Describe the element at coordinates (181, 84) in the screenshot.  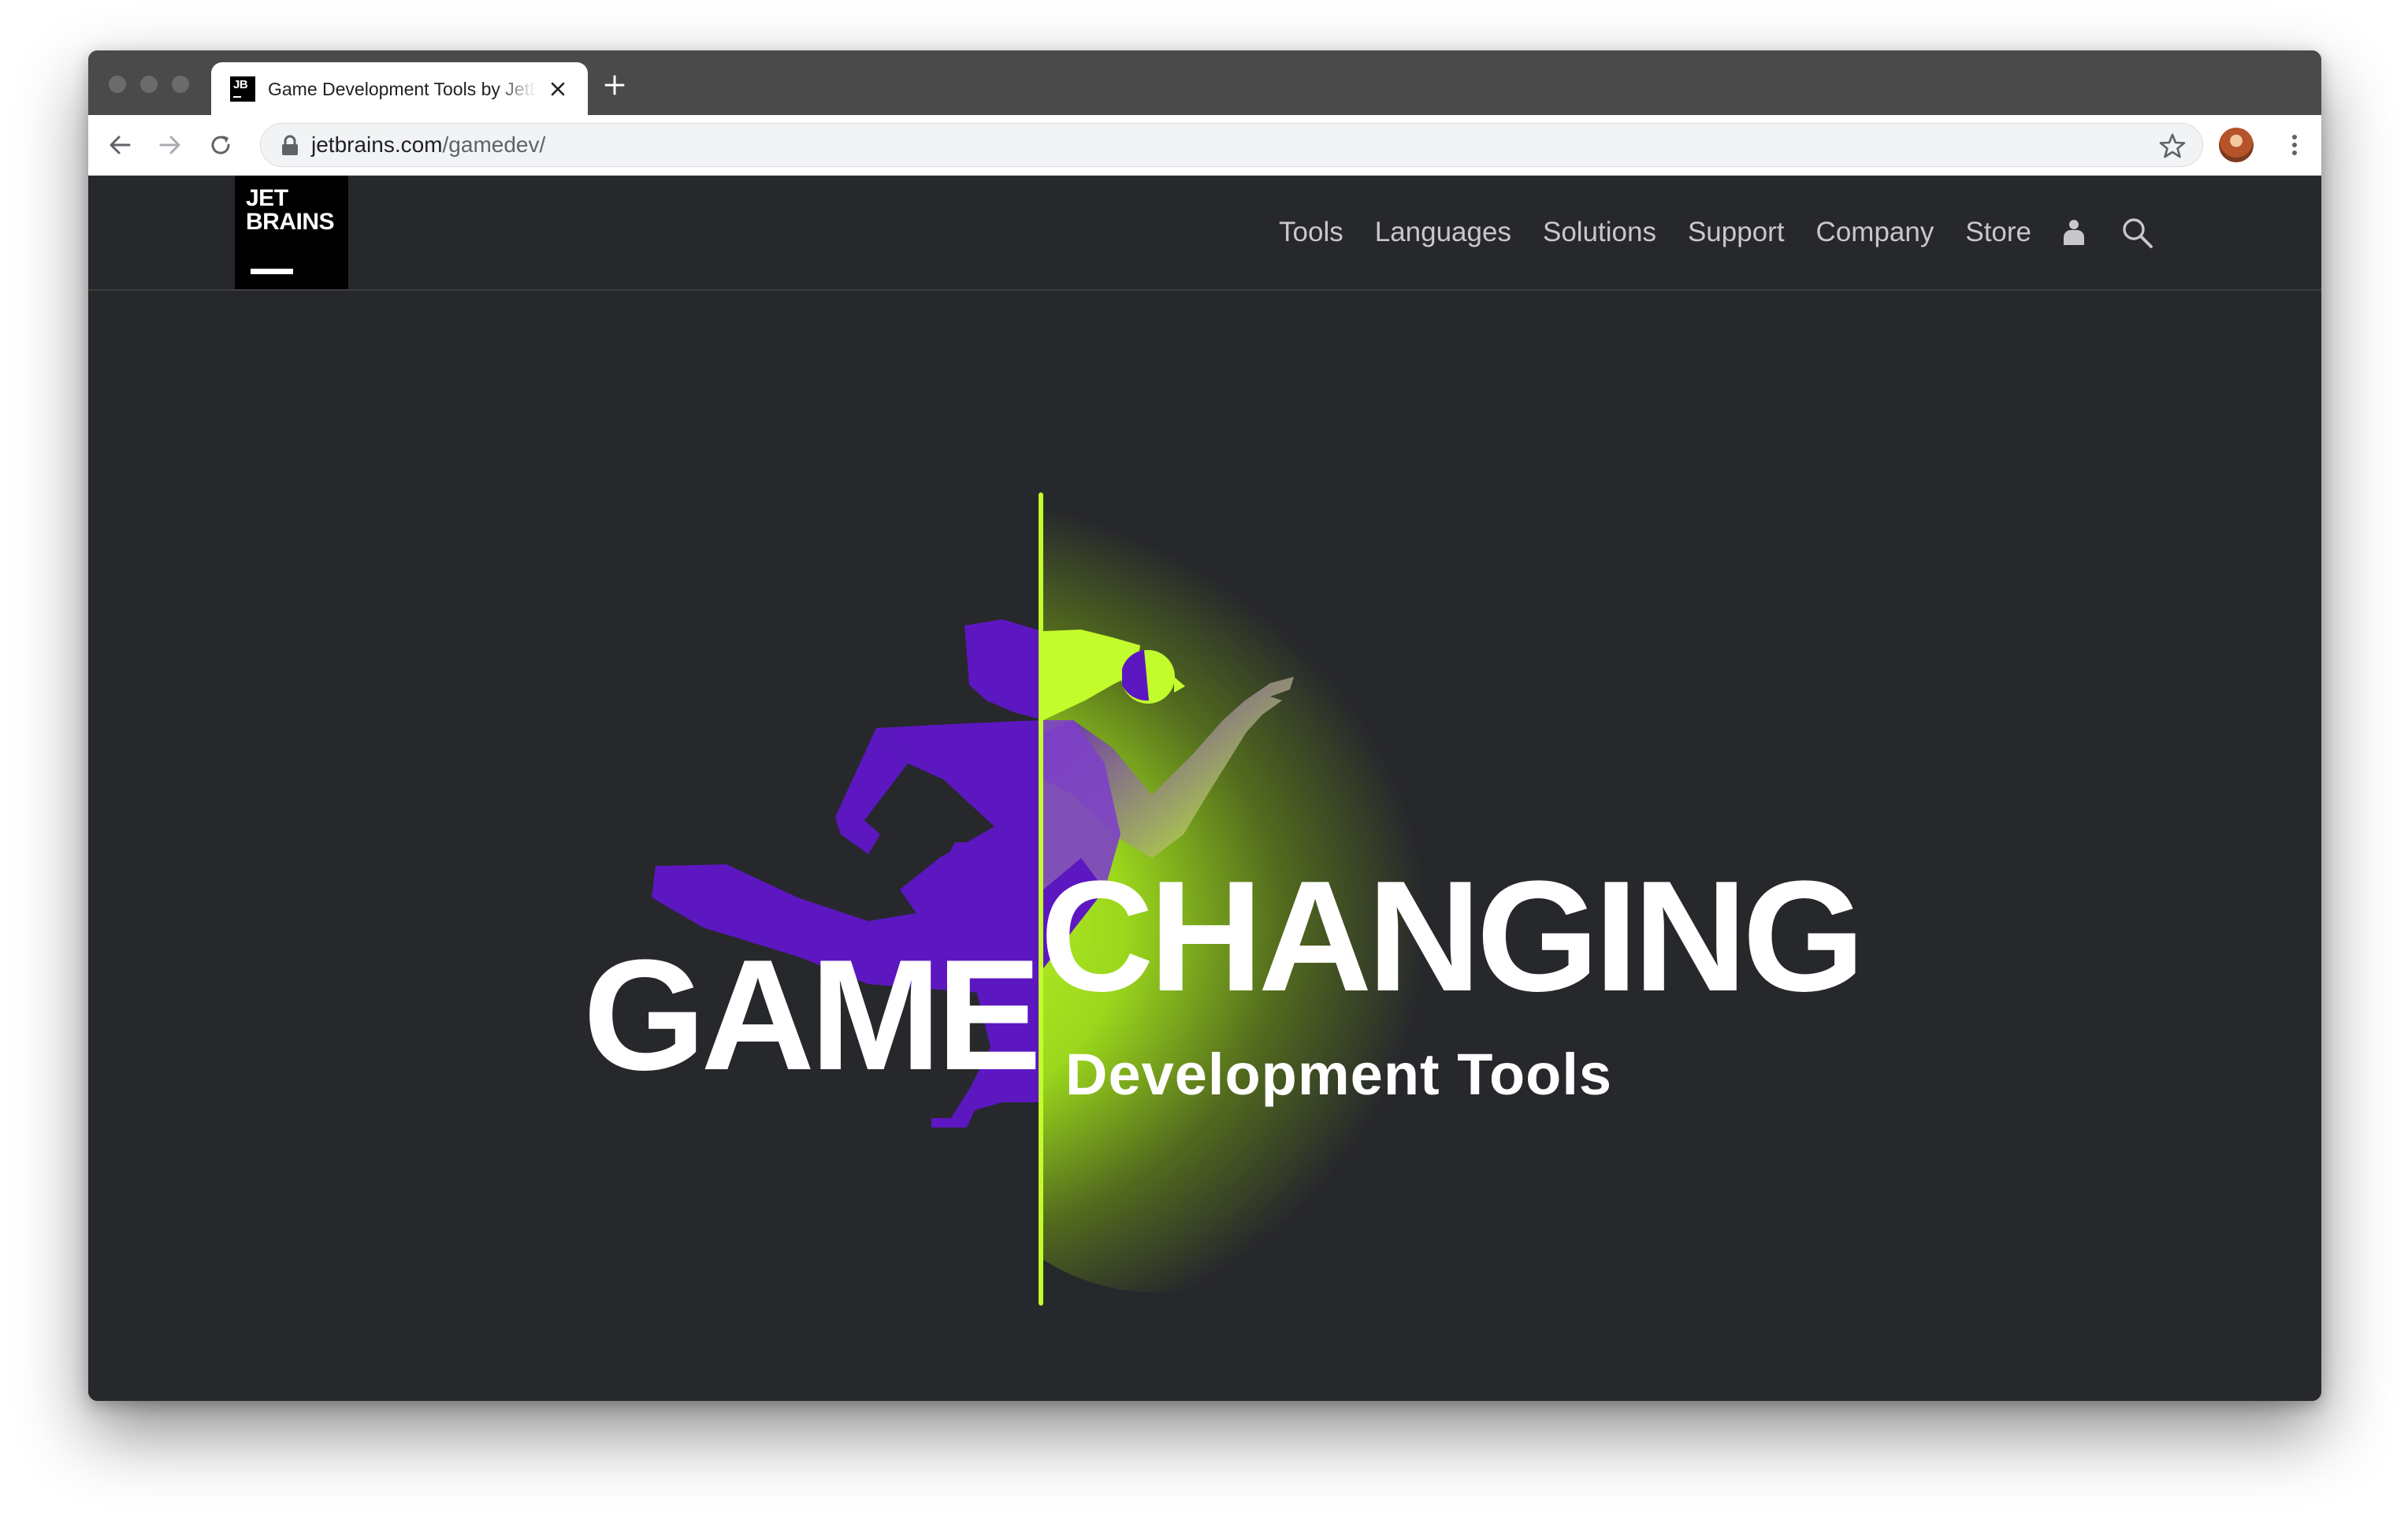
I see `window-zoom-dot` at that location.